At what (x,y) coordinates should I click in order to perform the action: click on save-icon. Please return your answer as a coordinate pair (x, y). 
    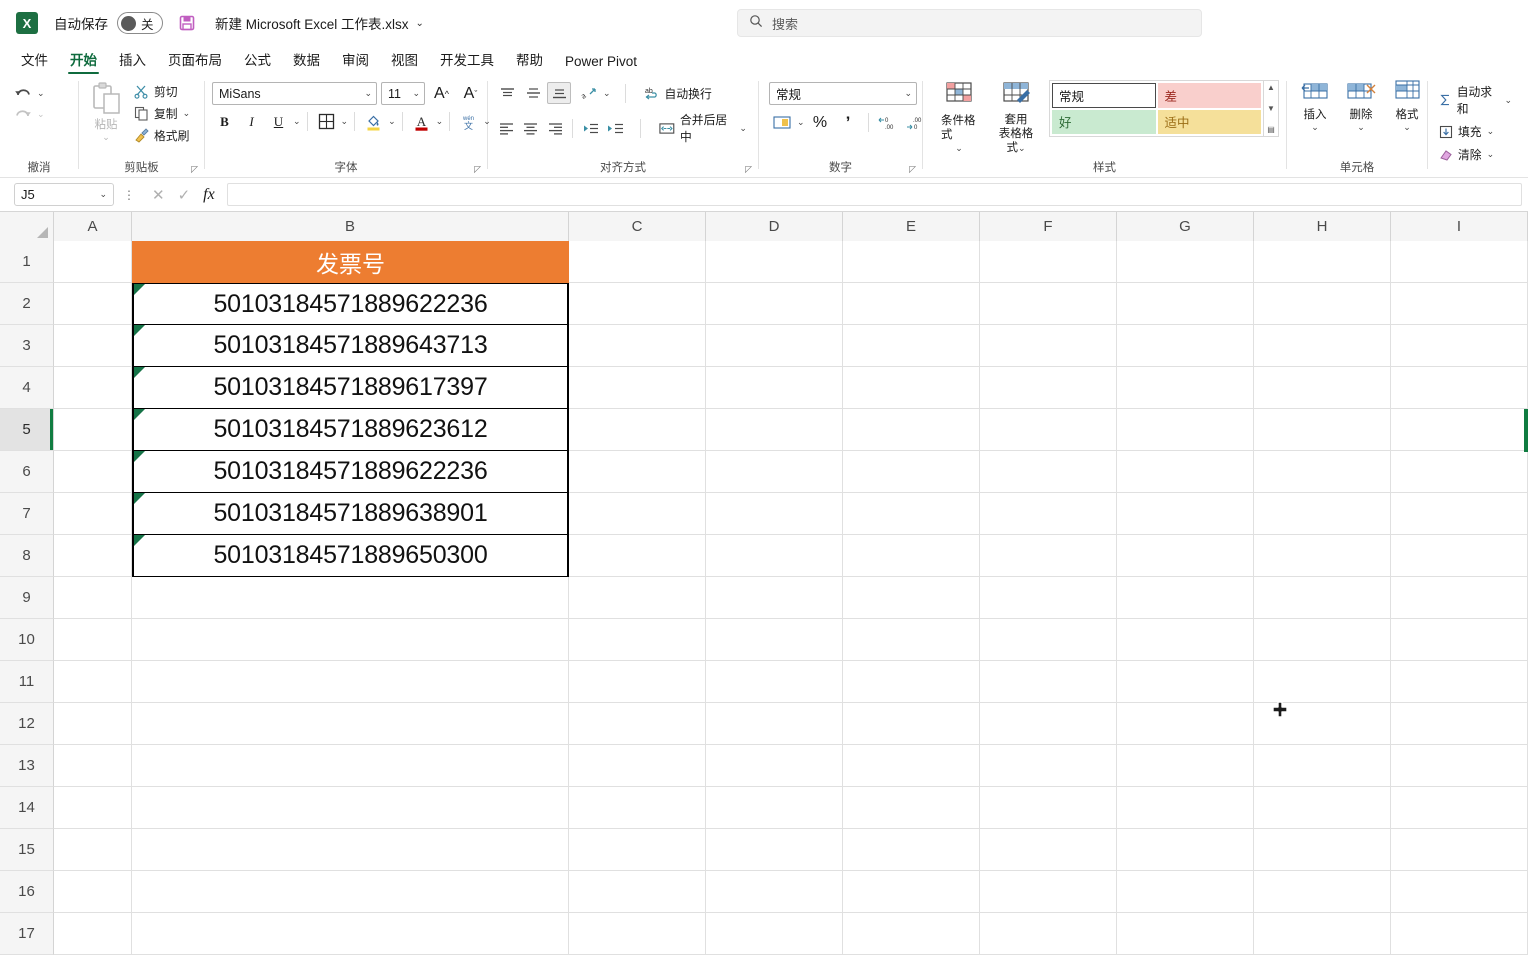
    Looking at the image, I should click on (187, 23).